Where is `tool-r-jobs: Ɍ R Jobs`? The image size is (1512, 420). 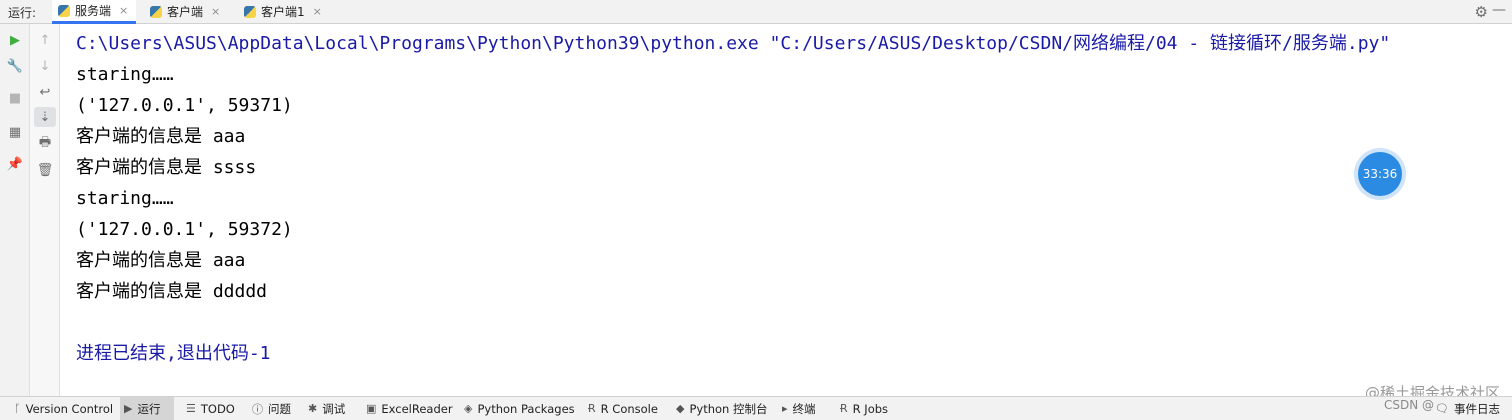
tool-r-jobs: Ɍ R Jobs is located at coordinates (864, 408).